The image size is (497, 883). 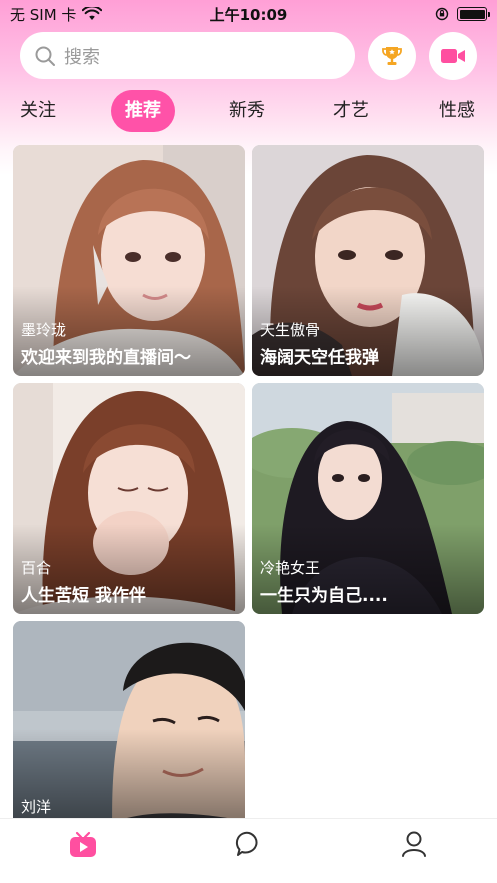 I want to click on streamer-card: 刘洋, so click(x=129, y=720).